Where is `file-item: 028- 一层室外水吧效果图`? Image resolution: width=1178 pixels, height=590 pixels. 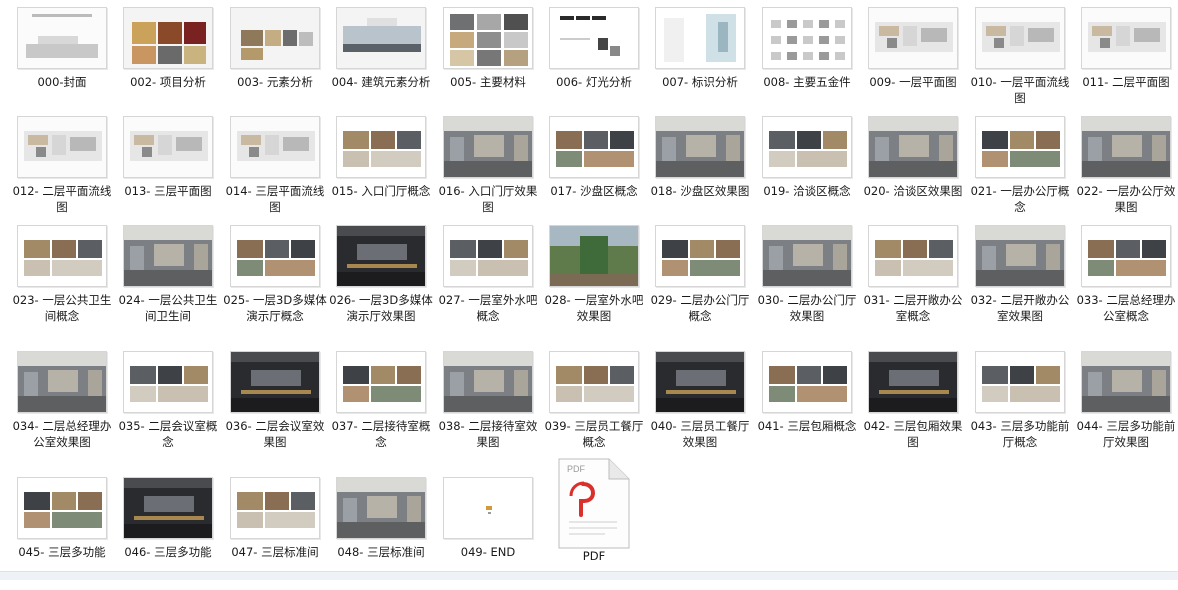 file-item: 028- 一层室外水吧效果图 is located at coordinates (594, 278).